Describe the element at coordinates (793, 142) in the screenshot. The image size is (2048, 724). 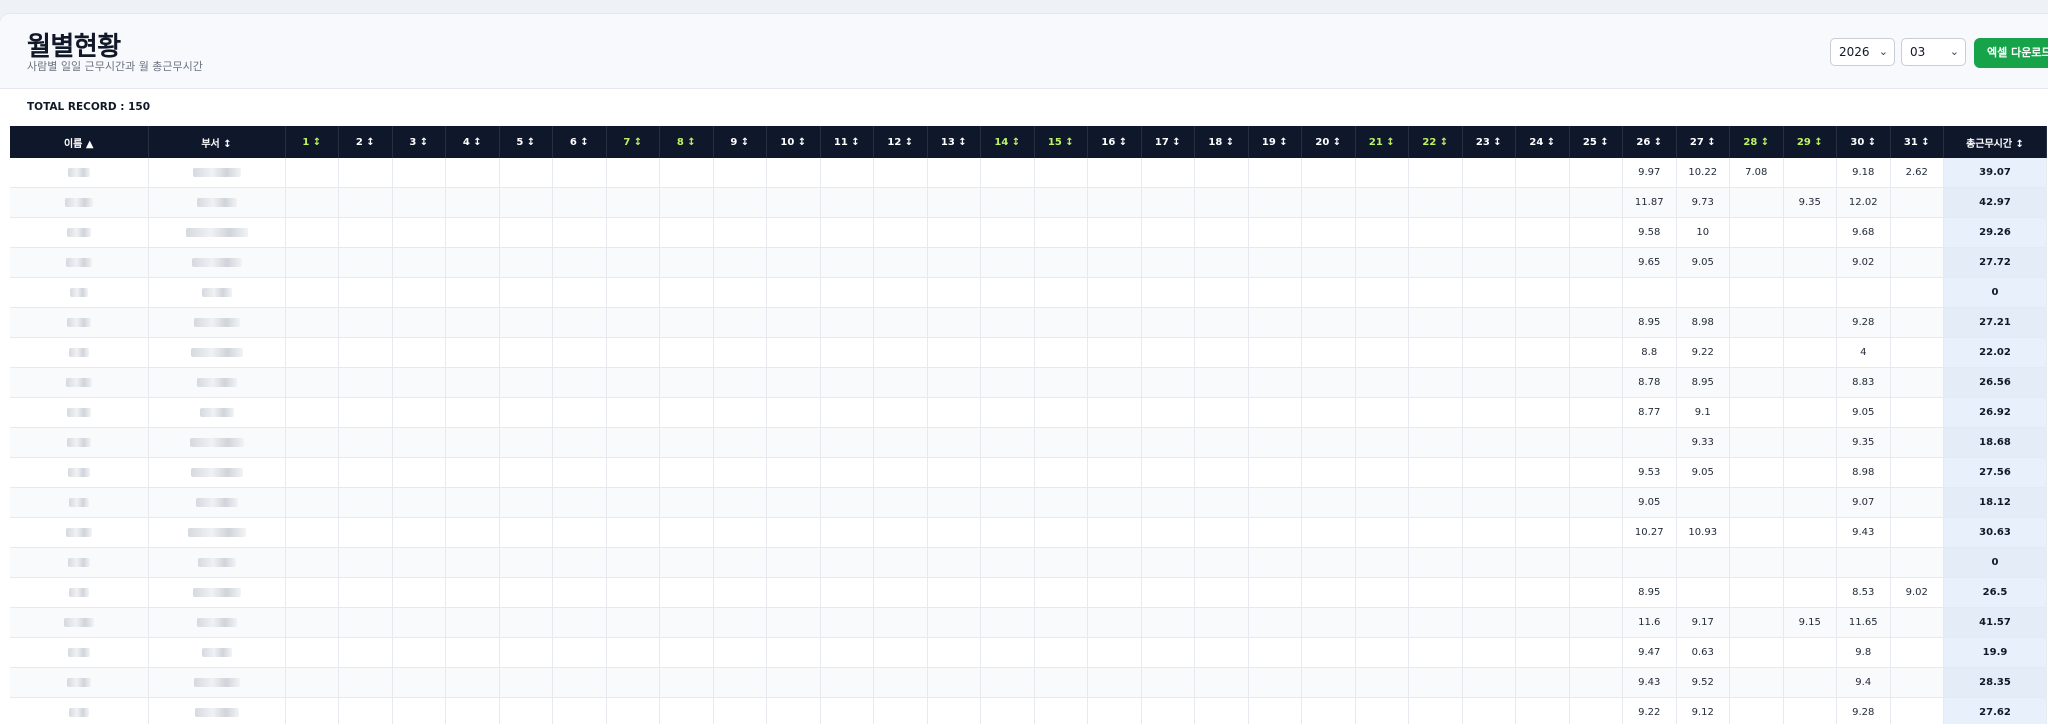
I see `column-header-day-10: 10 ↕` at that location.